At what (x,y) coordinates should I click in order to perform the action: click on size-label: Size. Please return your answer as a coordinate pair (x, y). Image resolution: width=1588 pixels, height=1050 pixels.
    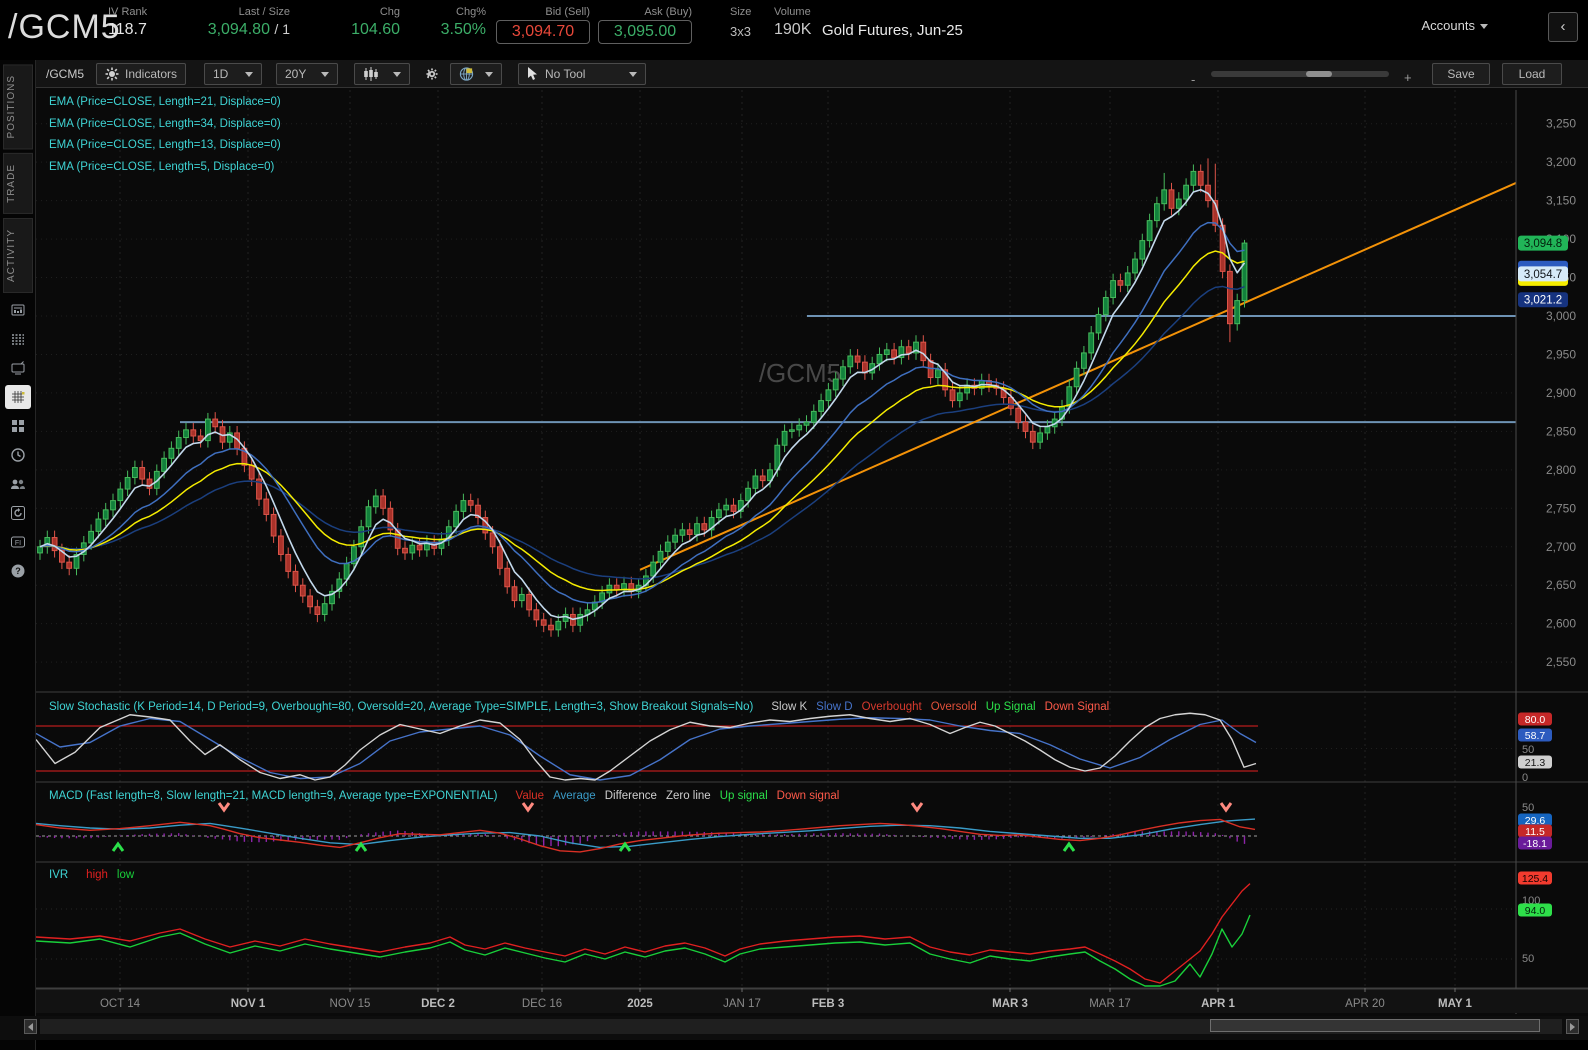
    Looking at the image, I should click on (741, 12).